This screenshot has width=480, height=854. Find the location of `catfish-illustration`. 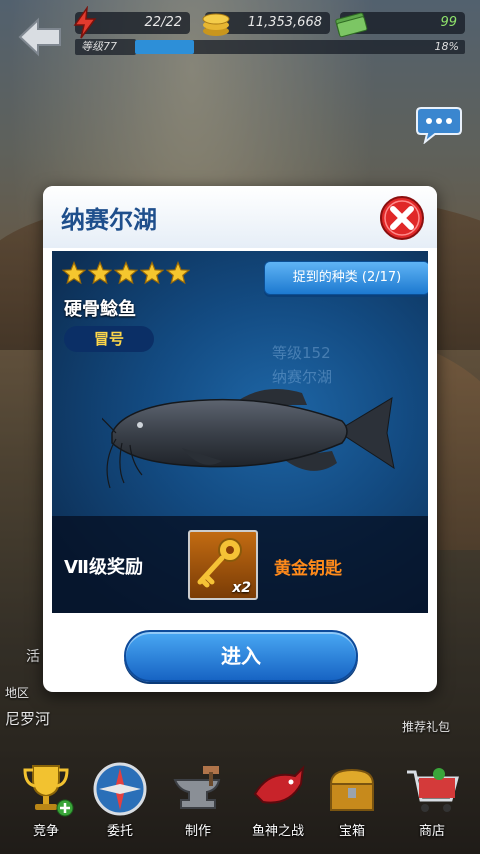

catfish-illustration is located at coordinates (248, 439).